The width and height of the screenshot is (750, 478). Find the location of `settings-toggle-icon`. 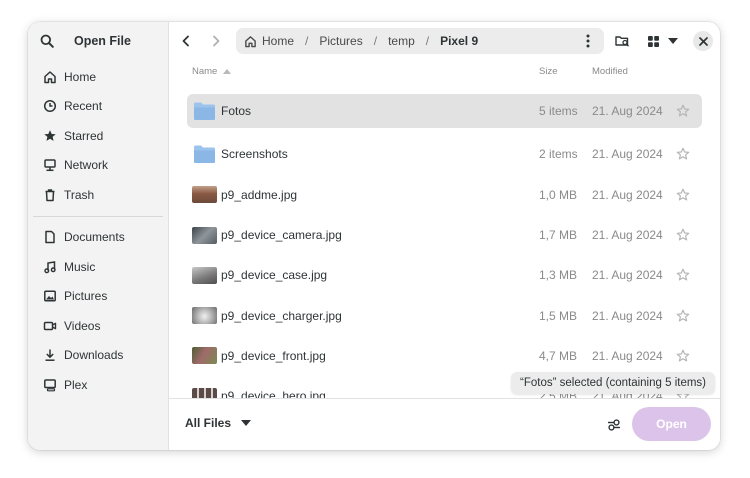

settings-toggle-icon is located at coordinates (614, 425).